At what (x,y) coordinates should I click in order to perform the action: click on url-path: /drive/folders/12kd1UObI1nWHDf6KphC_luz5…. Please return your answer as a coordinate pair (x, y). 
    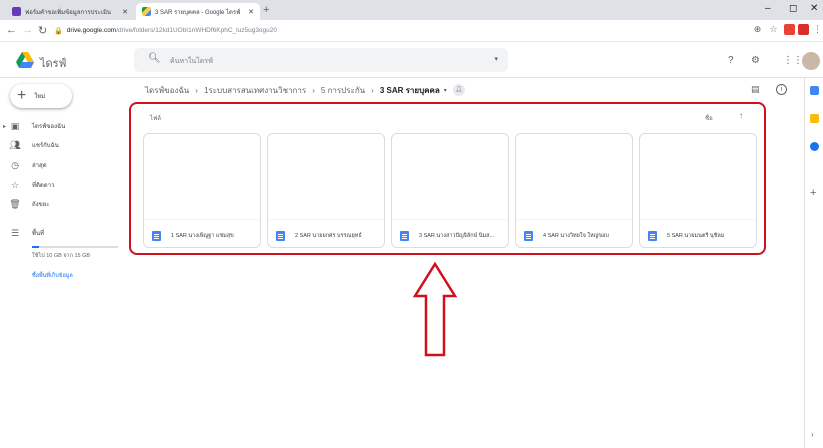
    Looking at the image, I should click on (197, 30).